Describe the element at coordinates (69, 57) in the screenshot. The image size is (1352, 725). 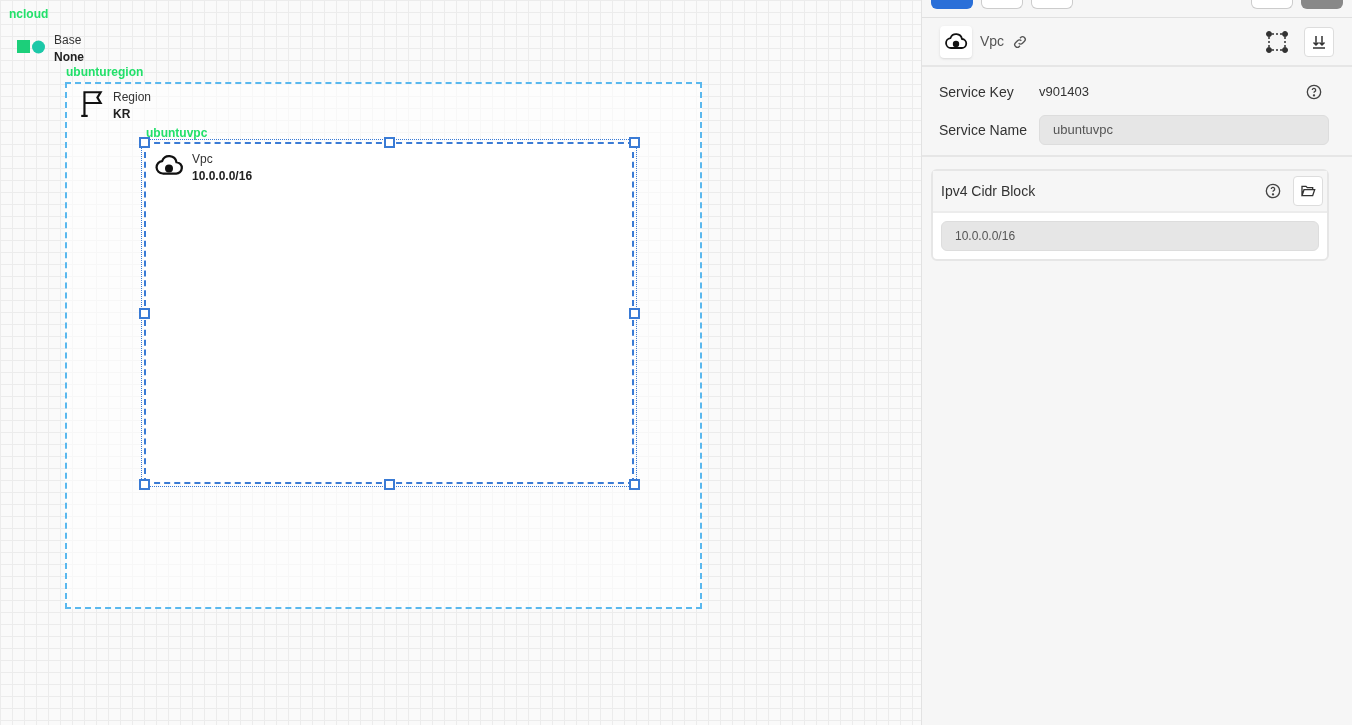
I see `node-value: None` at that location.